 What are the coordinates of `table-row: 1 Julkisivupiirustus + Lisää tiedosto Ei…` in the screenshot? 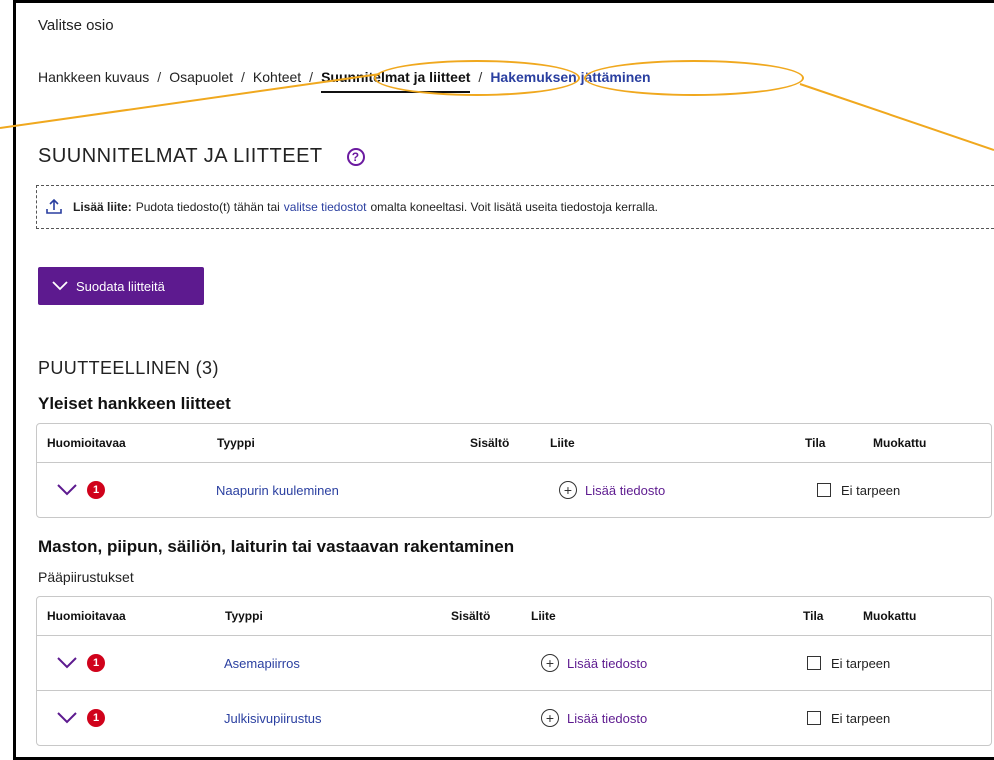 It's located at (514, 718).